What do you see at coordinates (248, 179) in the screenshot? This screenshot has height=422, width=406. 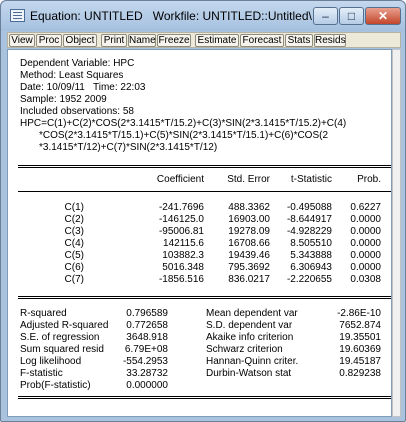 I see `header-std-error: Std. Error` at bounding box center [248, 179].